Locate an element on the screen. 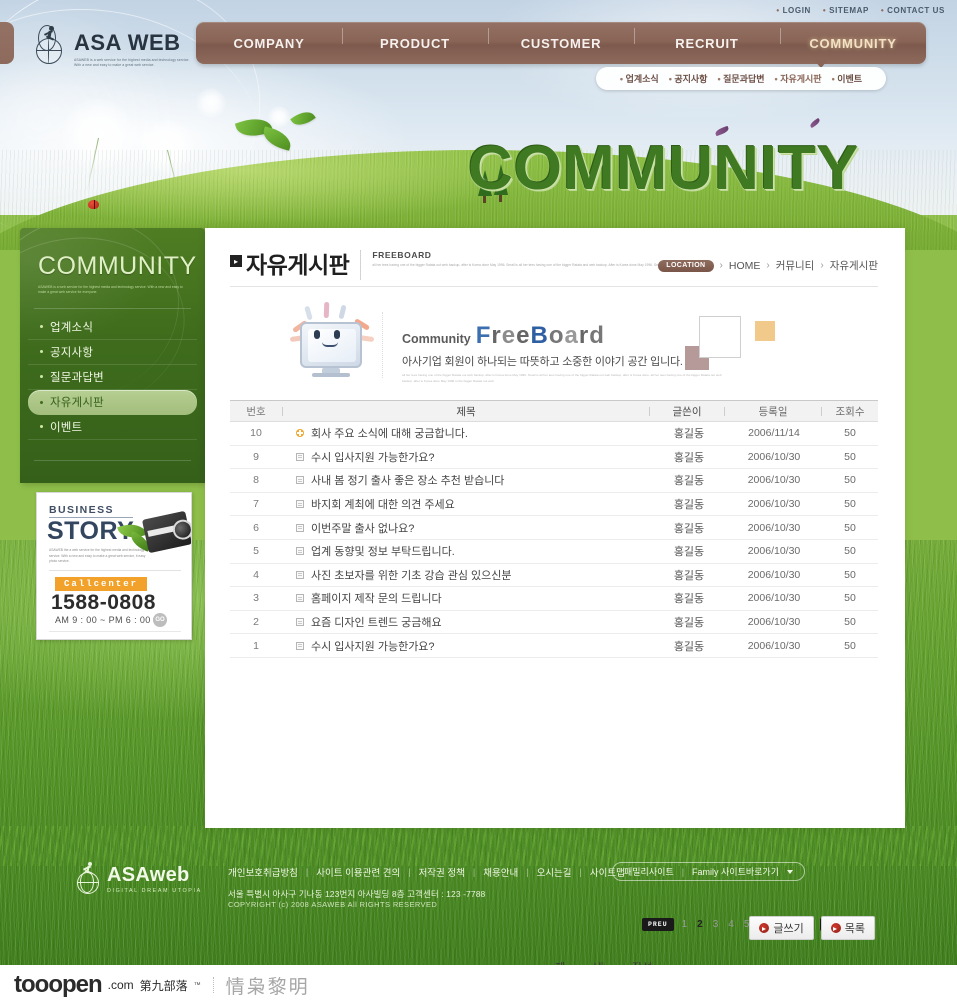 The image size is (957, 1005). subnav-item-qna: 질문과답변 is located at coordinates (740, 78).